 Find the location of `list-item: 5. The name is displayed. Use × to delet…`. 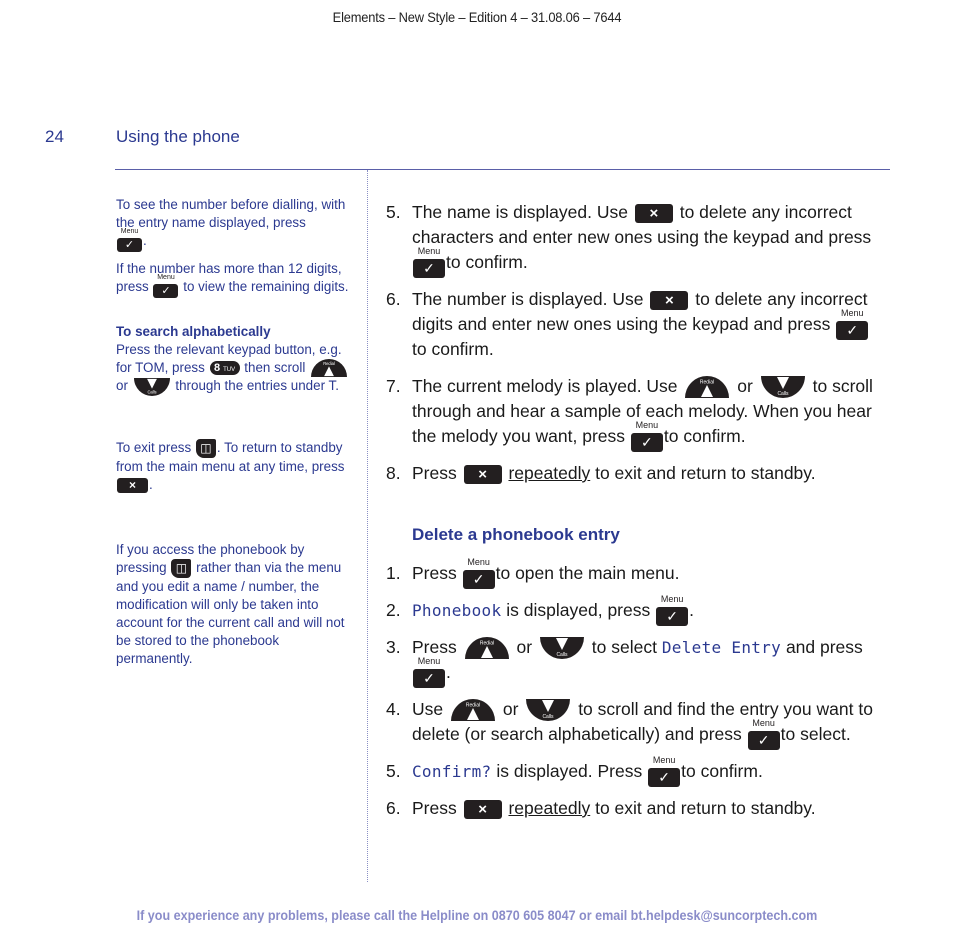

list-item: 5. The name is displayed. Use × to delet… is located at coordinates (629, 240).